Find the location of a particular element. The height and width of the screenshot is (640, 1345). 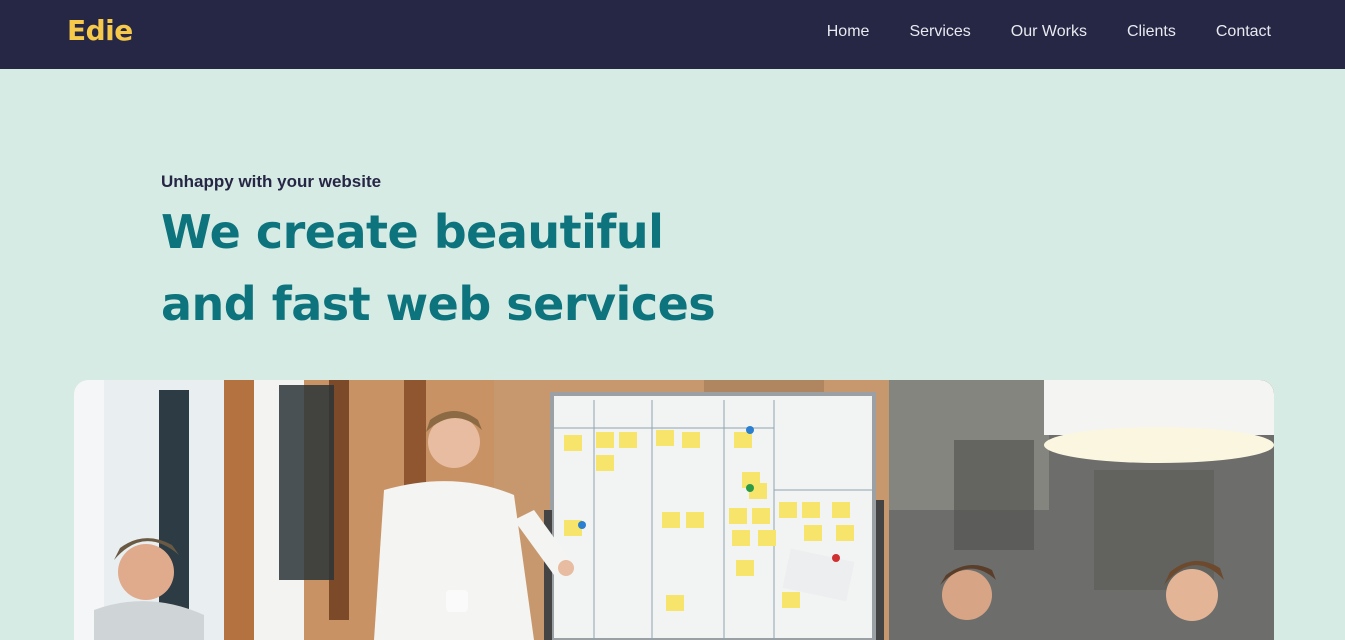

hero-title-line-1: We create beautiful is located at coordinates (412, 232).